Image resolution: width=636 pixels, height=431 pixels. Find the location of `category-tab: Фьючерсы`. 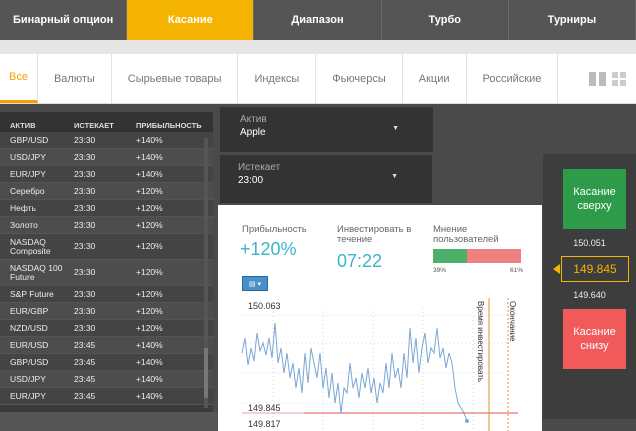

category-tab: Фьючерсы is located at coordinates (359, 78).